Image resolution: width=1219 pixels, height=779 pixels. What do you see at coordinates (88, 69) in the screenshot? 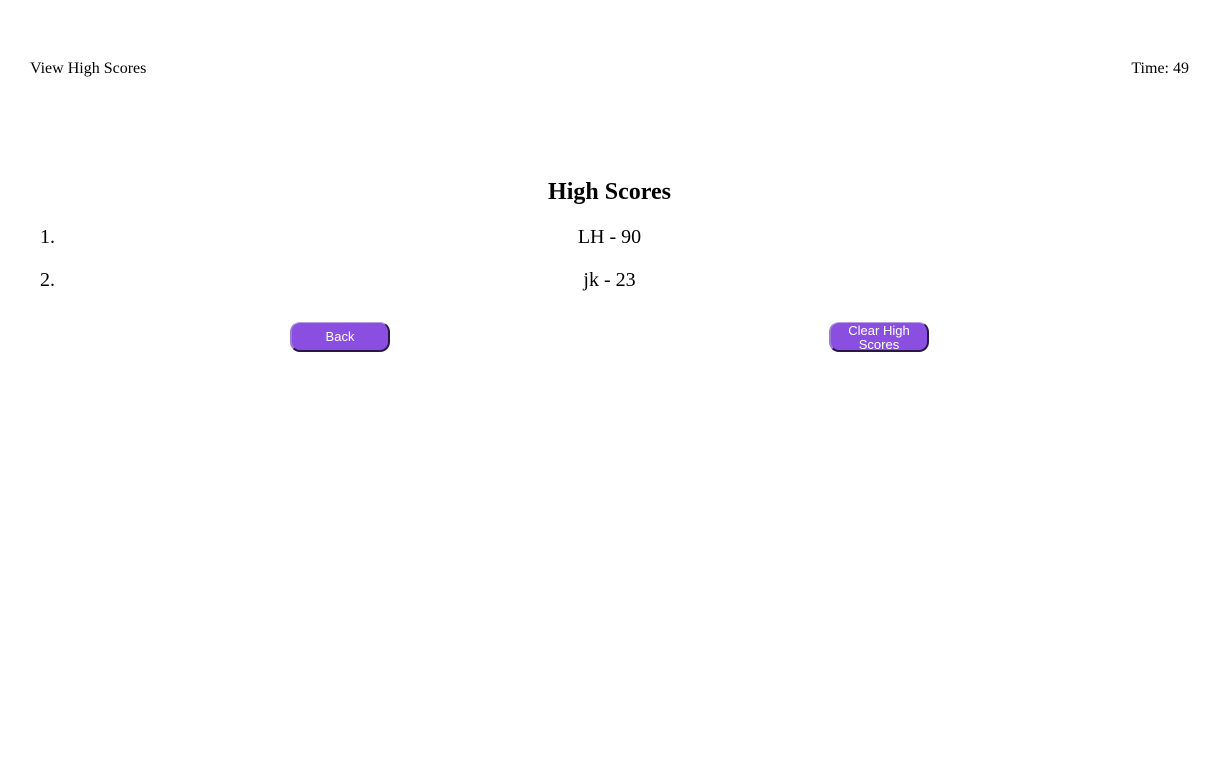
I see `view-high-scores-link: View High Scores` at bounding box center [88, 69].